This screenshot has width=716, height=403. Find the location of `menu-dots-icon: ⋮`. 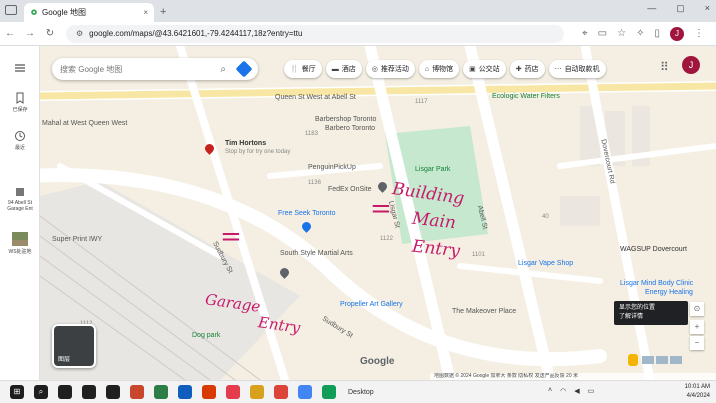

menu-dots-icon: ⋮ is located at coordinates (699, 33).